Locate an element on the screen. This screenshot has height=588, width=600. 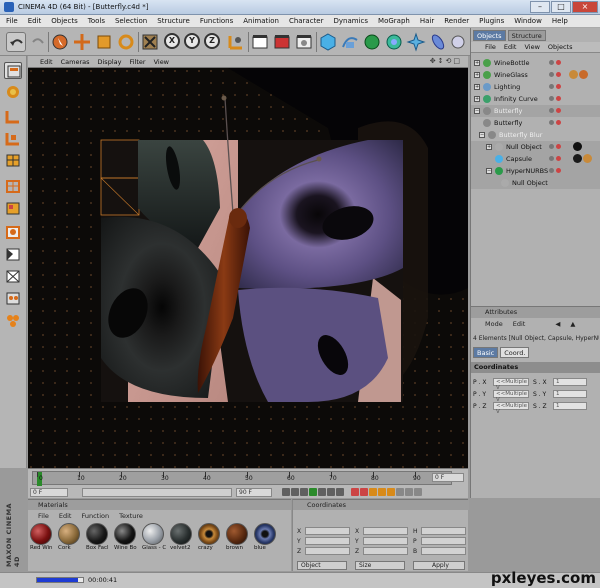
coord-pos-z-field is located at coordinates (327, 551).